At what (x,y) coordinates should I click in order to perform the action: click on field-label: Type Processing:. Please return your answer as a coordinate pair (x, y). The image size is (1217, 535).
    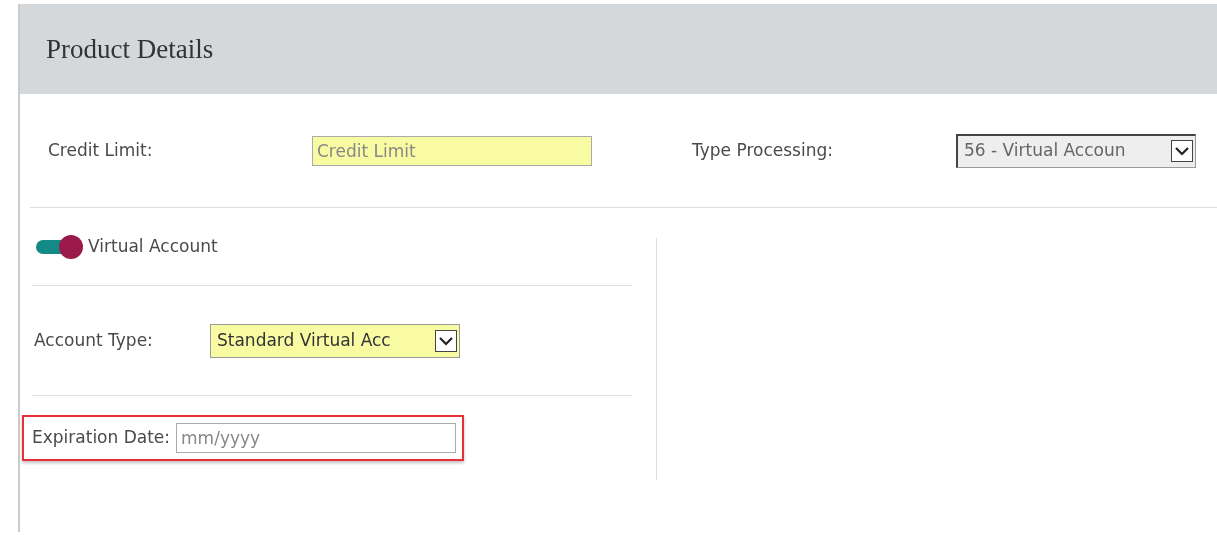
    Looking at the image, I should click on (763, 150).